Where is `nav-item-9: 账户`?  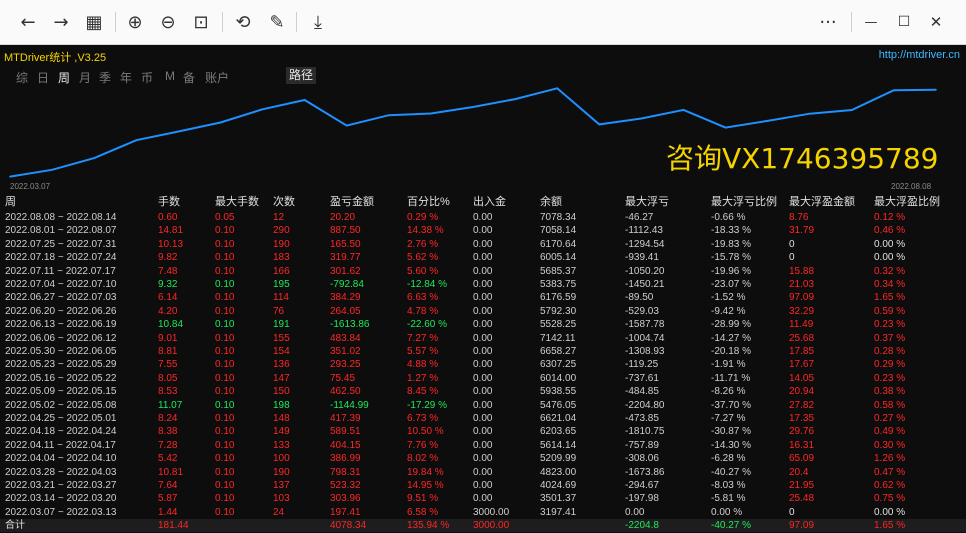 nav-item-9: 账户 is located at coordinates (217, 77).